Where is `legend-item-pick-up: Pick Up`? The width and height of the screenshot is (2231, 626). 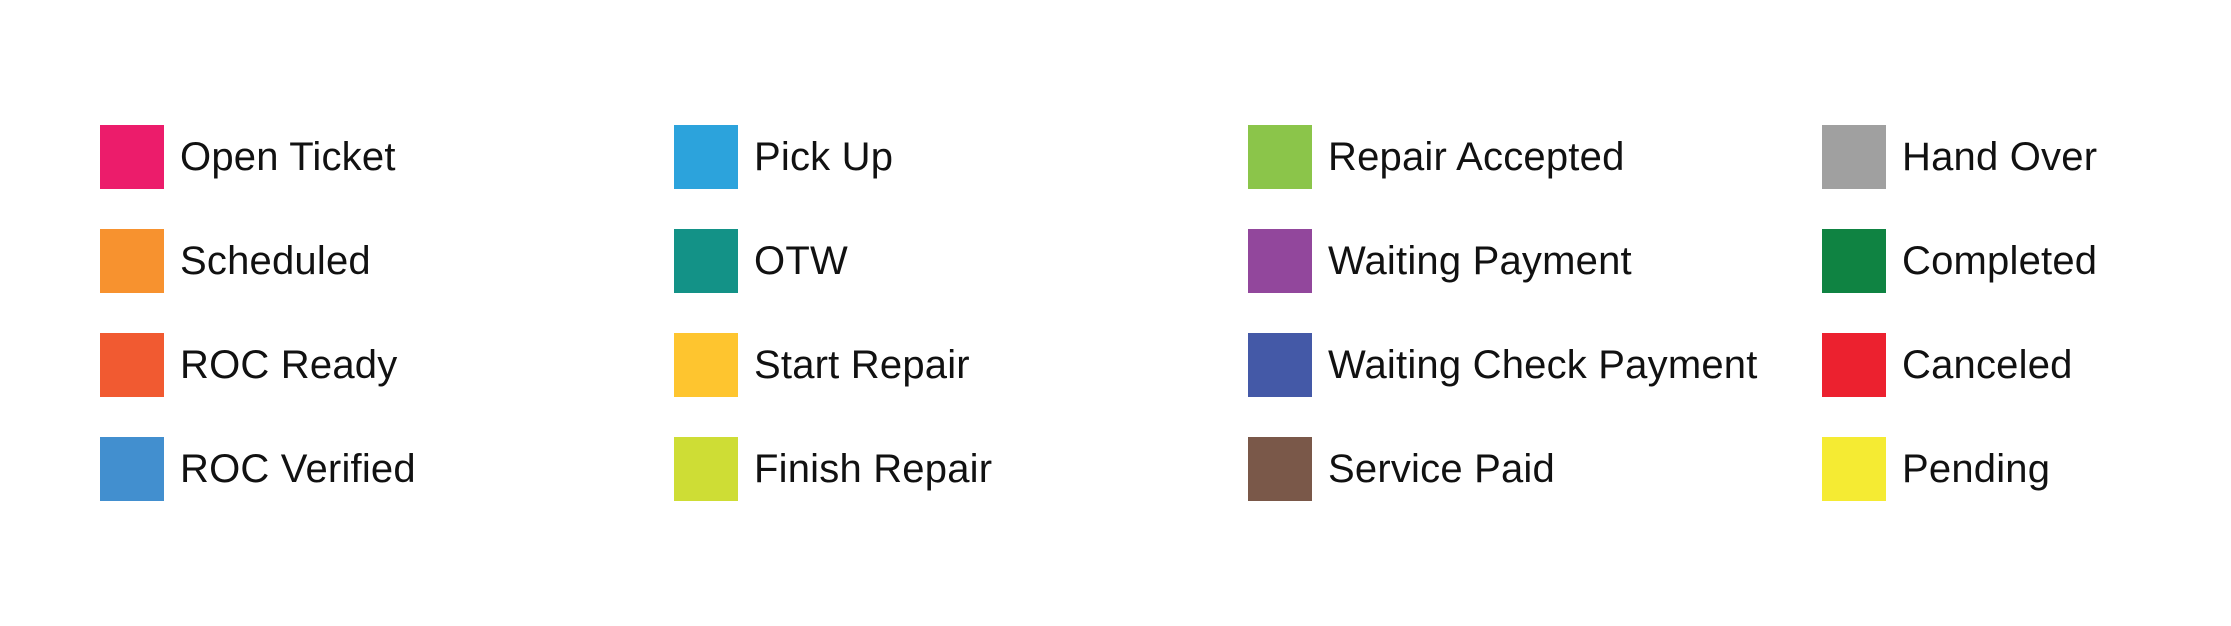
legend-item-pick-up: Pick Up is located at coordinates (961, 157).